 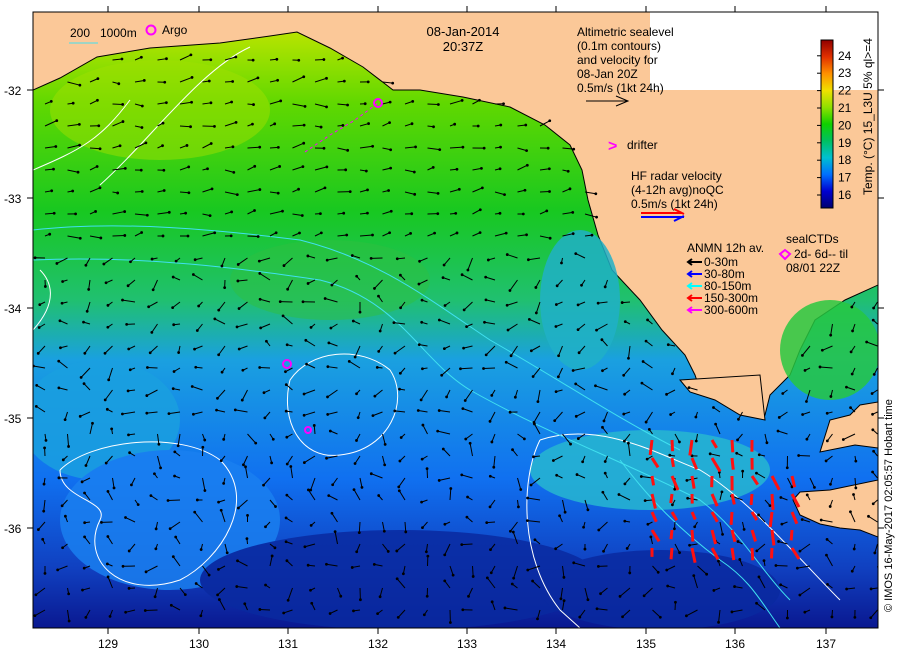 I want to click on x-tick-label: 130, so click(x=199, y=644).